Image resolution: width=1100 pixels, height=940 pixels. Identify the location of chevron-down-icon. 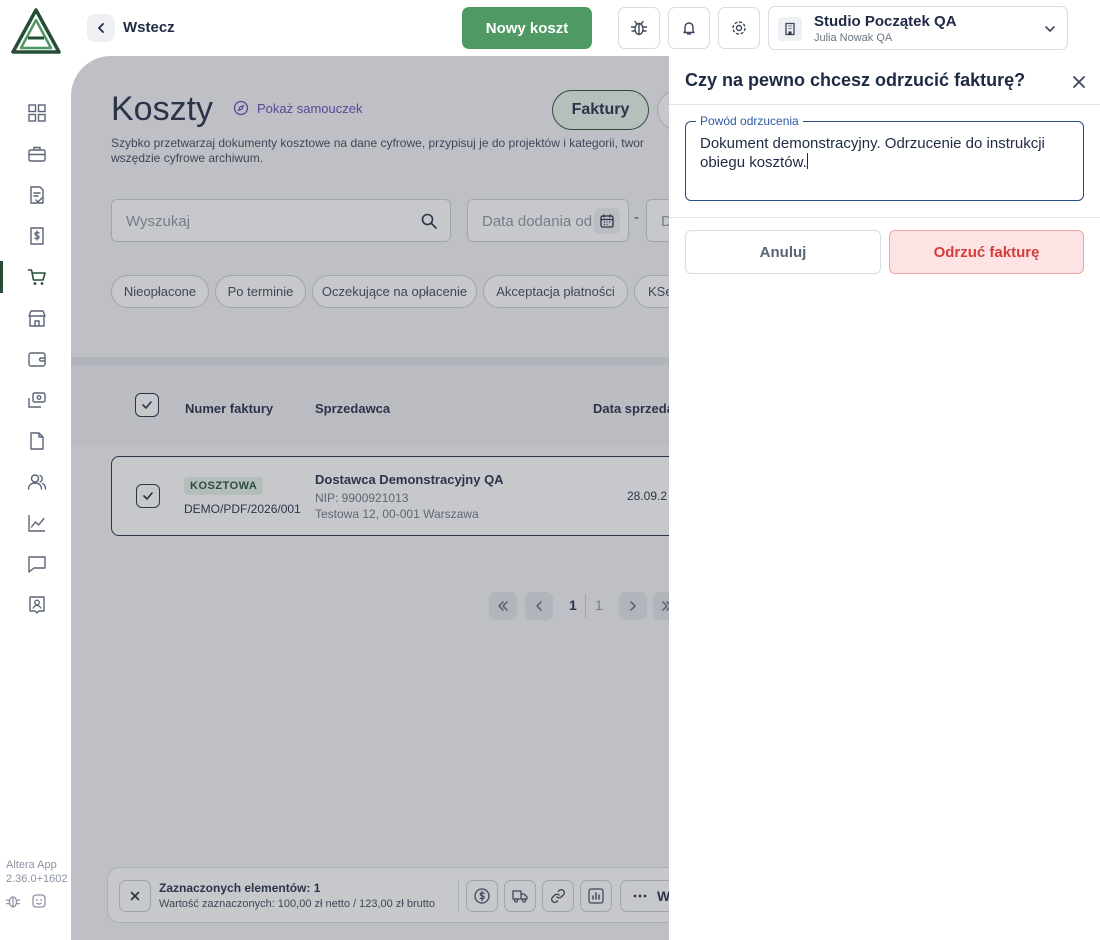
(1050, 29).